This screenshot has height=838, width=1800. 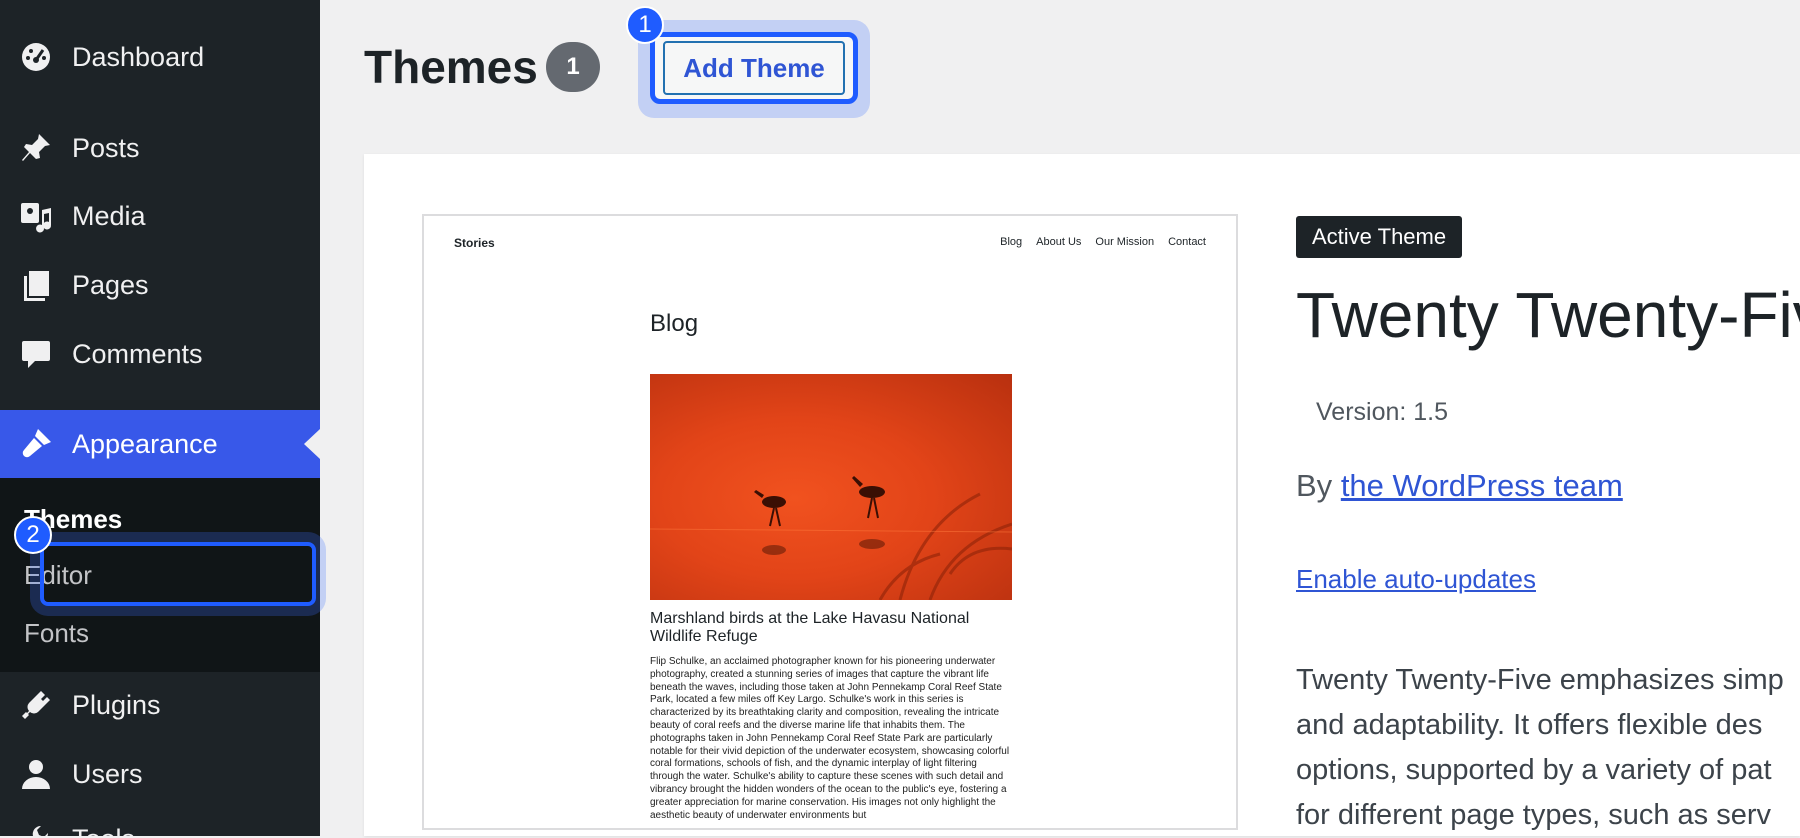 I want to click on editor-highlight-frame, so click(x=178, y=574).